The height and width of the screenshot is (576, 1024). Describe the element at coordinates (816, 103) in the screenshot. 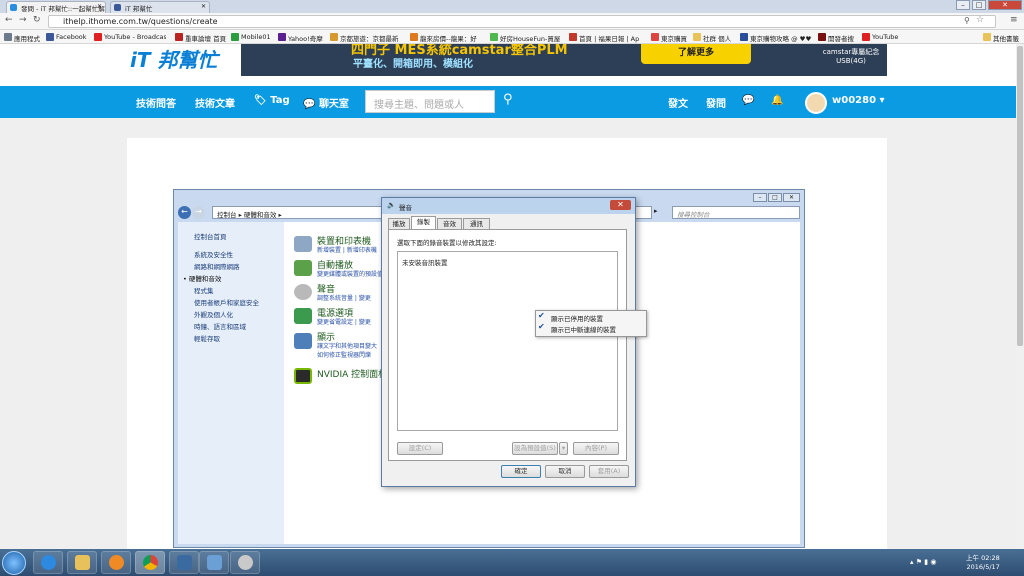

I see `avatar` at that location.